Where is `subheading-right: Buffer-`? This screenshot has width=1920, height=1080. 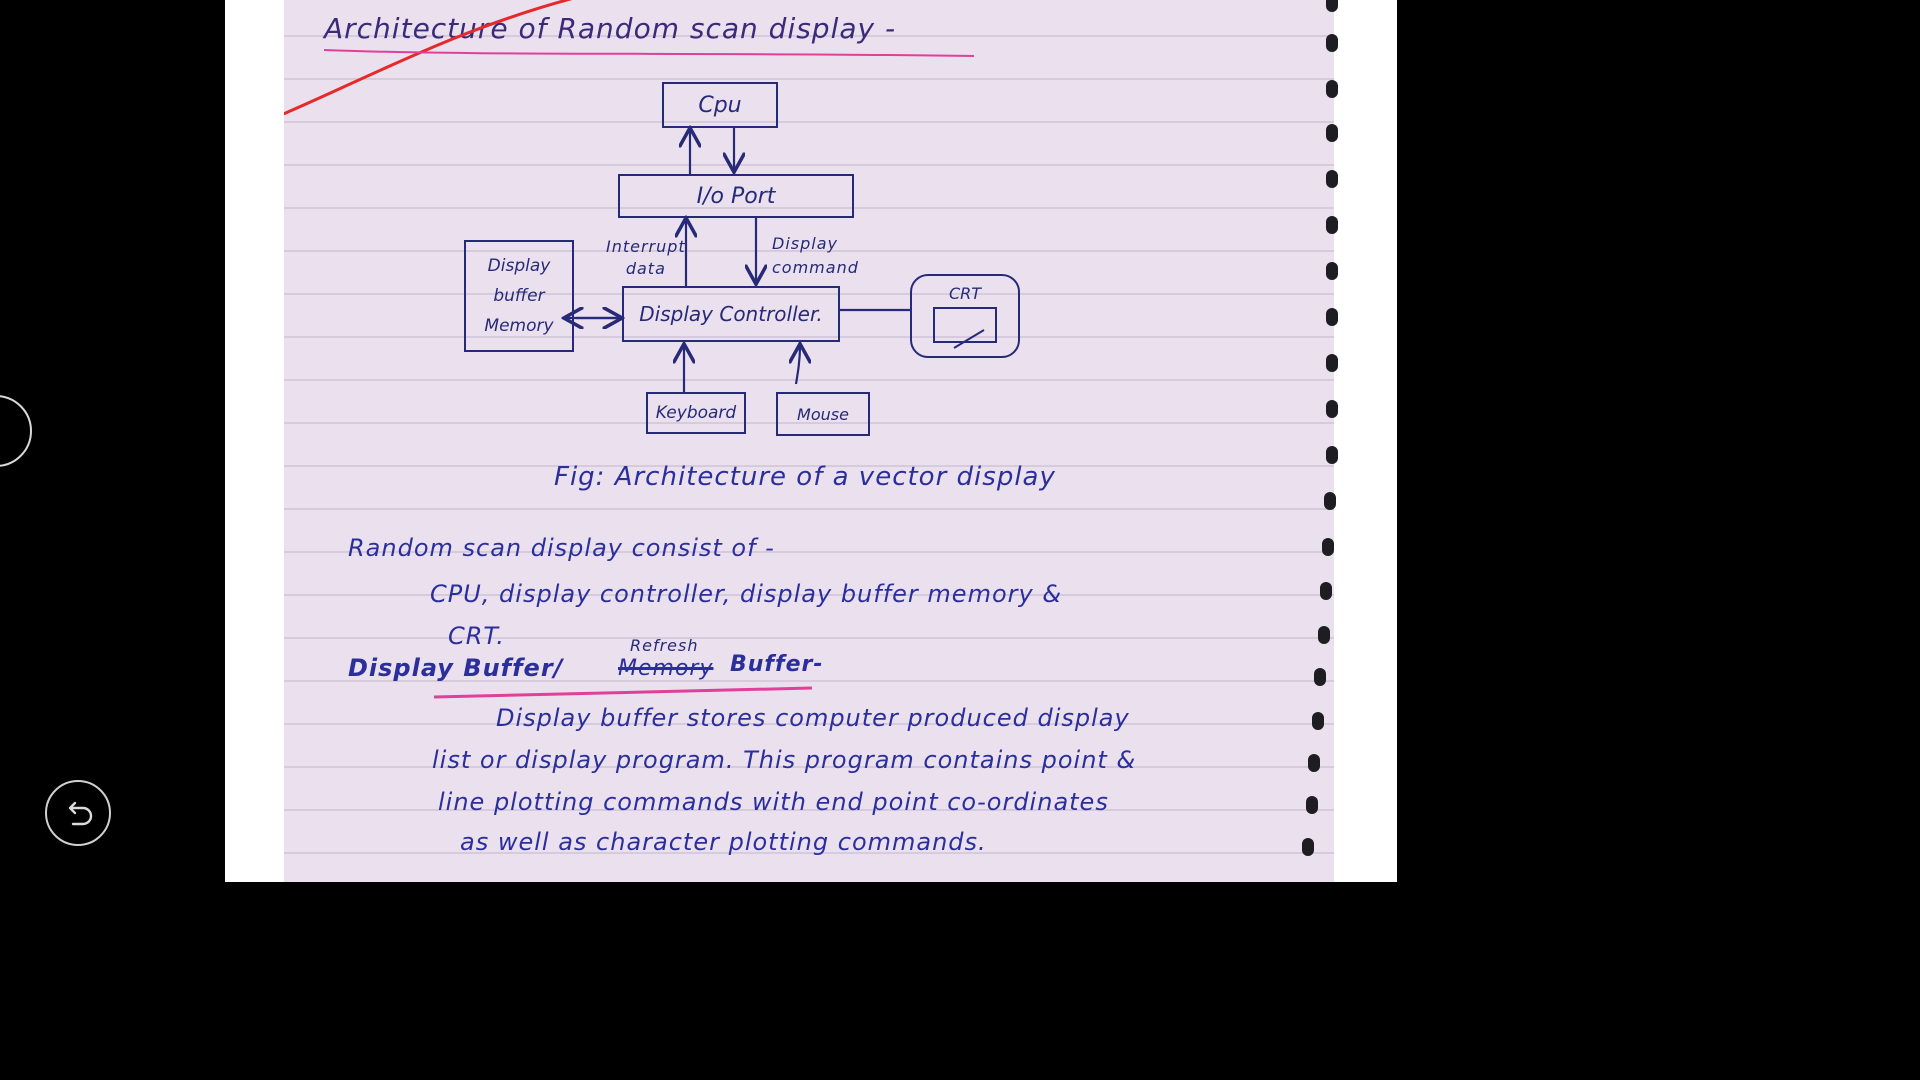 subheading-right: Buffer- is located at coordinates (777, 664).